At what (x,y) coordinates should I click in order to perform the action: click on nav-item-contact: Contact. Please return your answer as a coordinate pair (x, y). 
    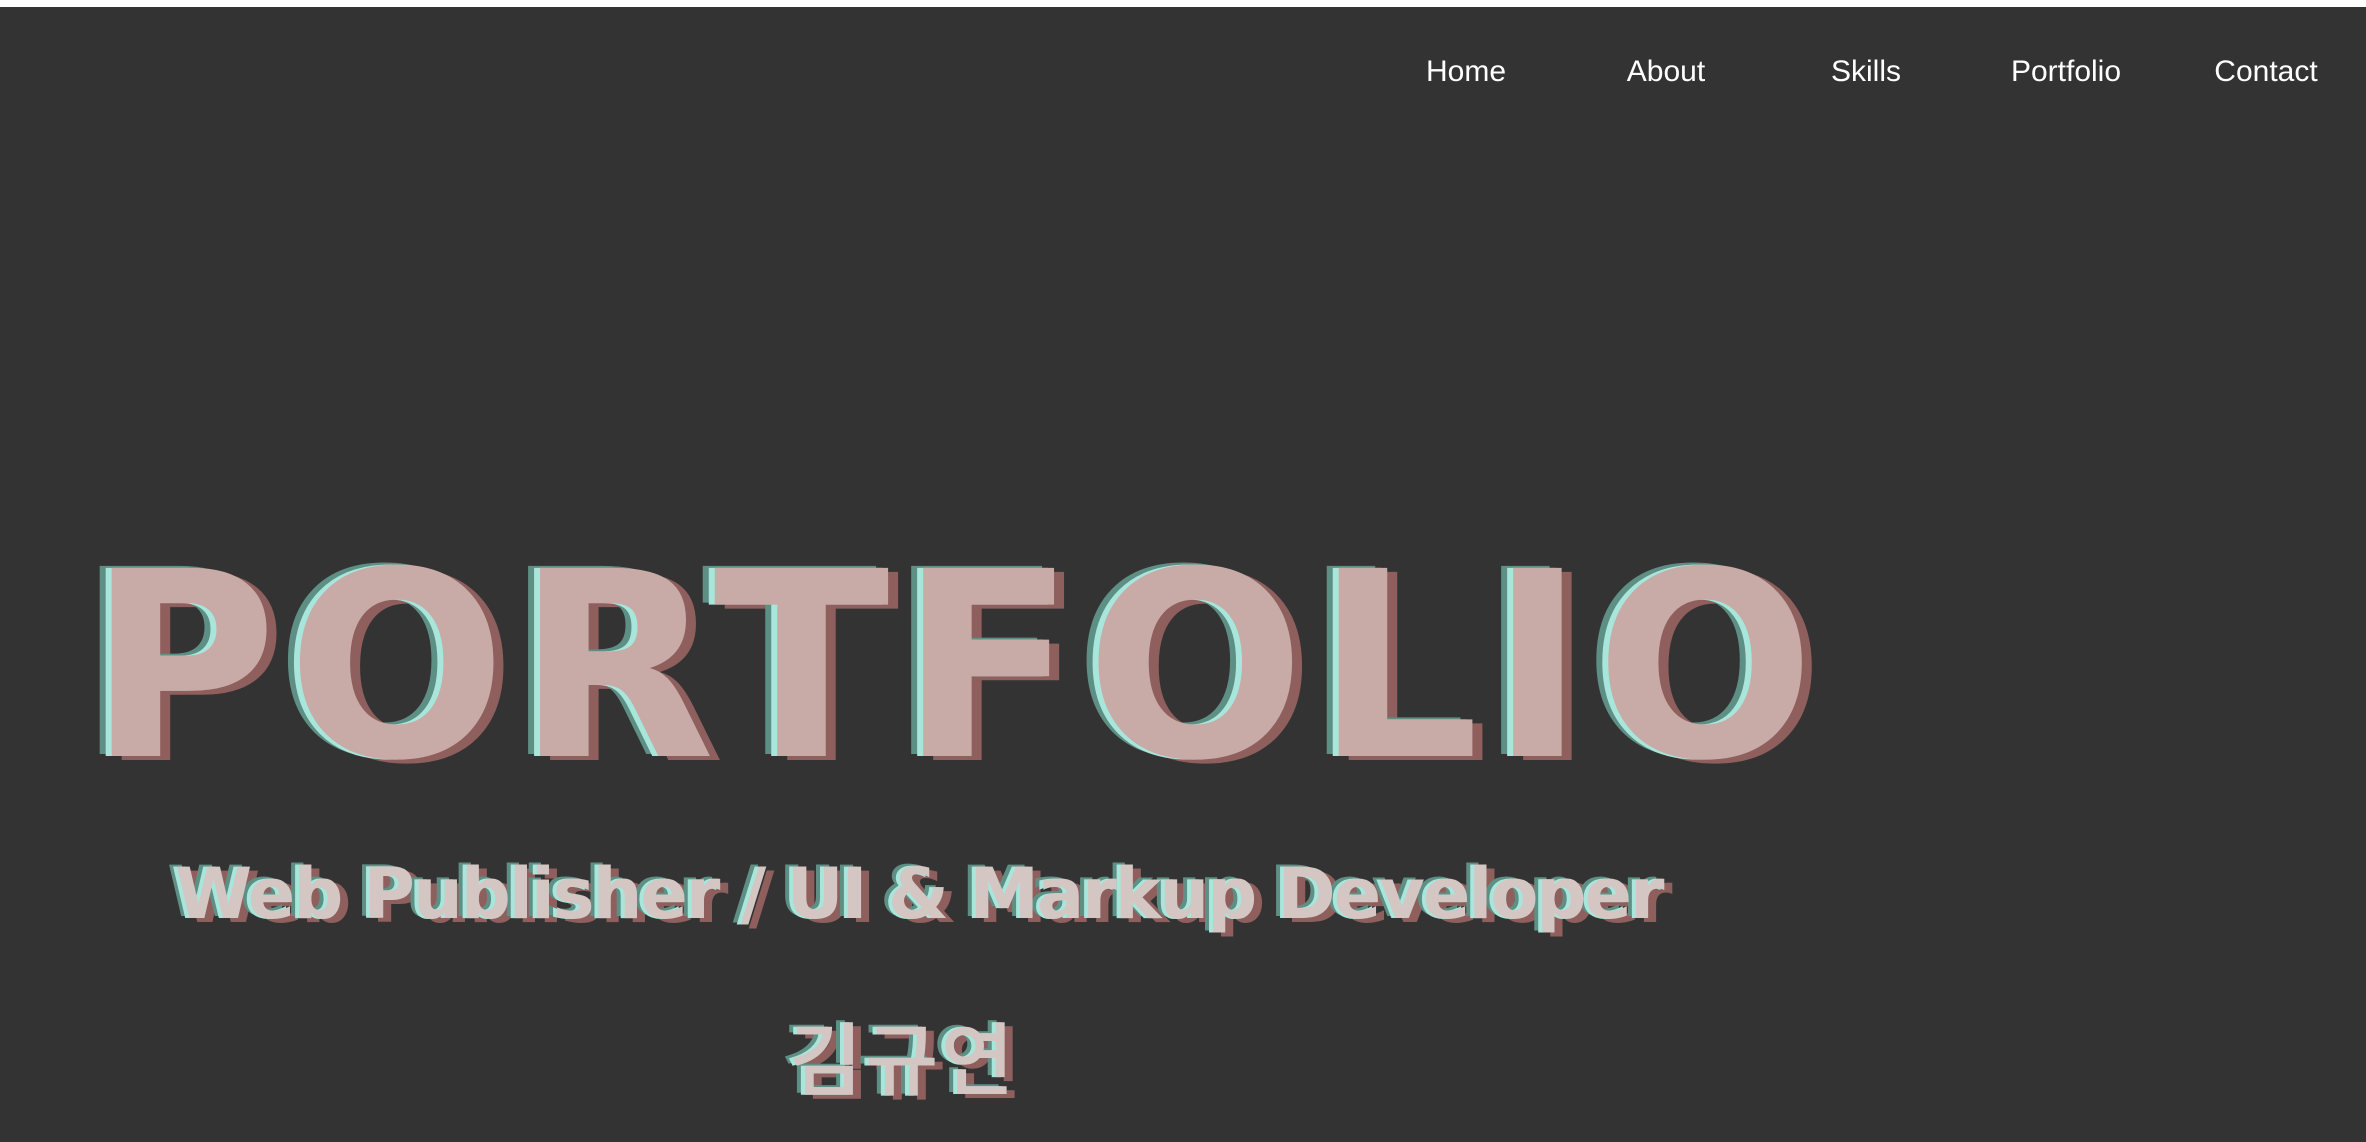
    Looking at the image, I should click on (2266, 72).